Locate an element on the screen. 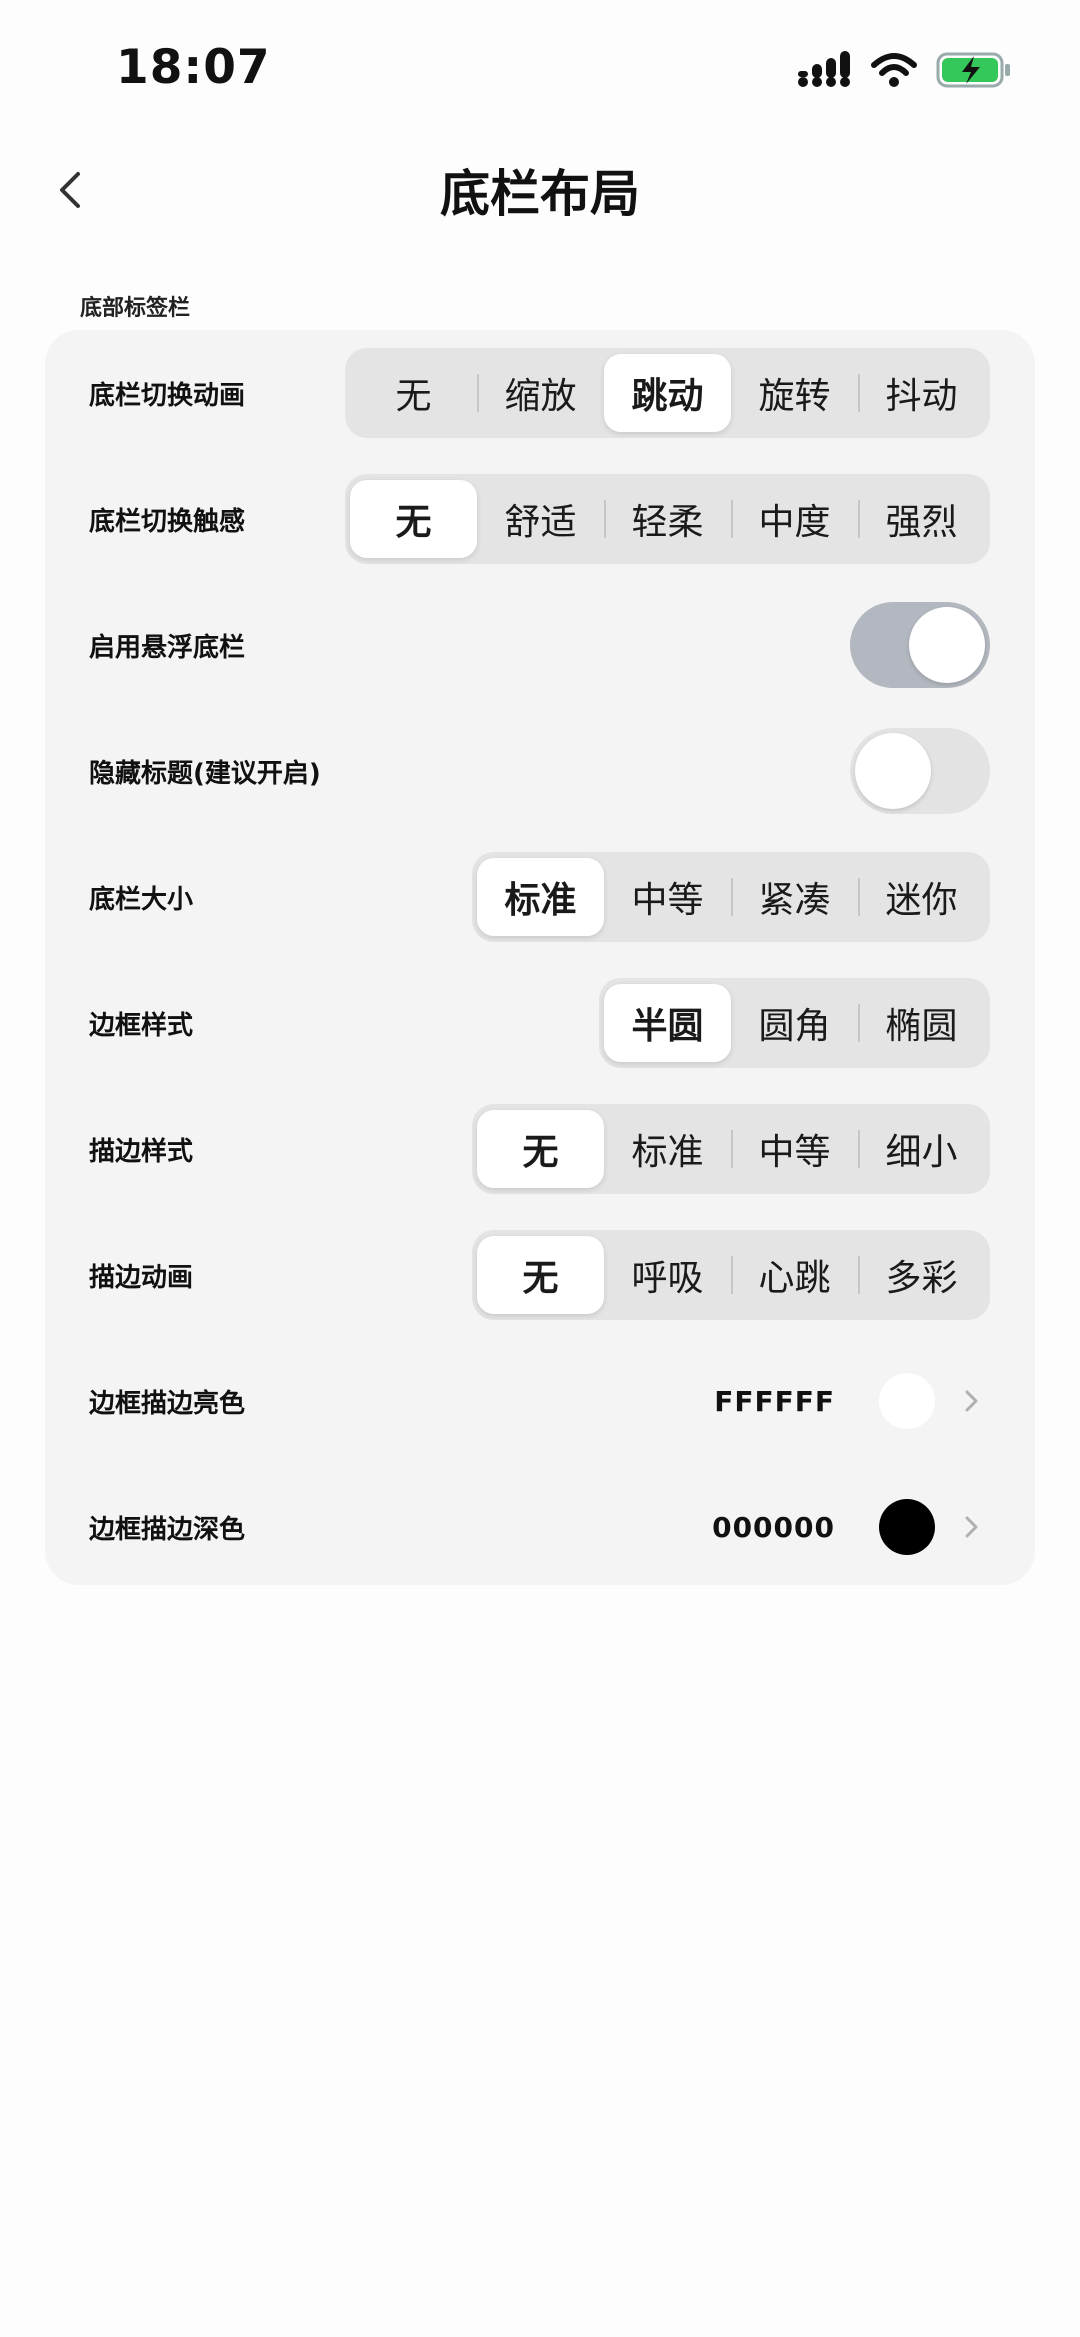 Image resolution: width=1080 pixels, height=2337 pixels. row-stroke-animation: 描边动画 无 呼吸 心跳 多彩 is located at coordinates (540, 1275).